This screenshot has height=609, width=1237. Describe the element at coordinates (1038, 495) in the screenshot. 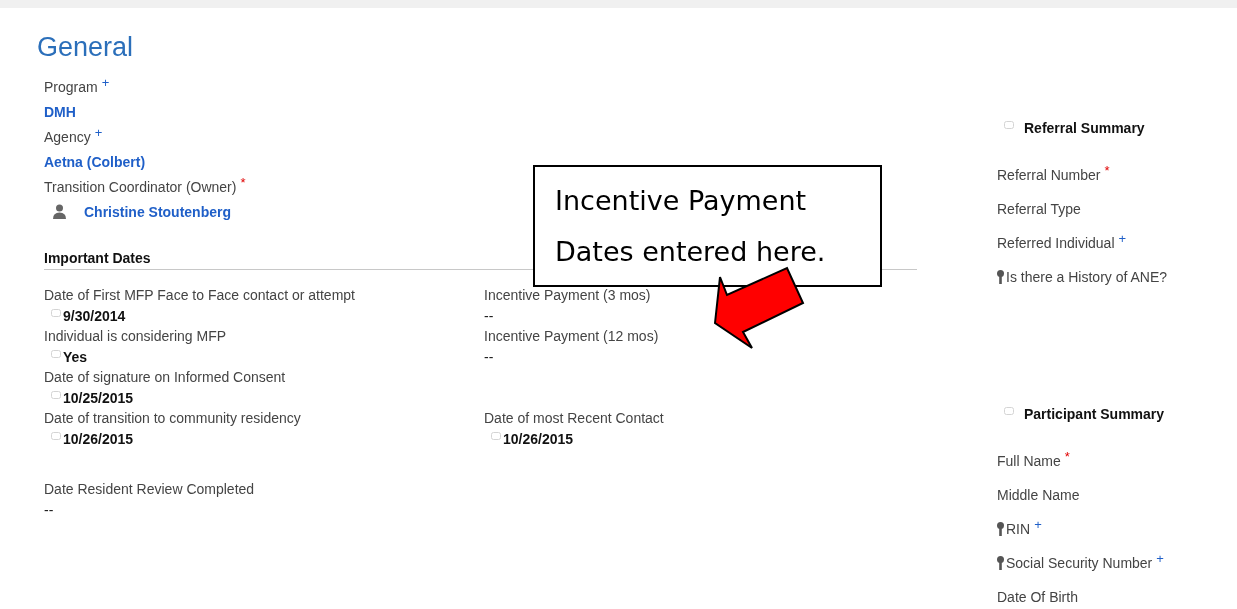

I see `field-label: Middle Name` at that location.